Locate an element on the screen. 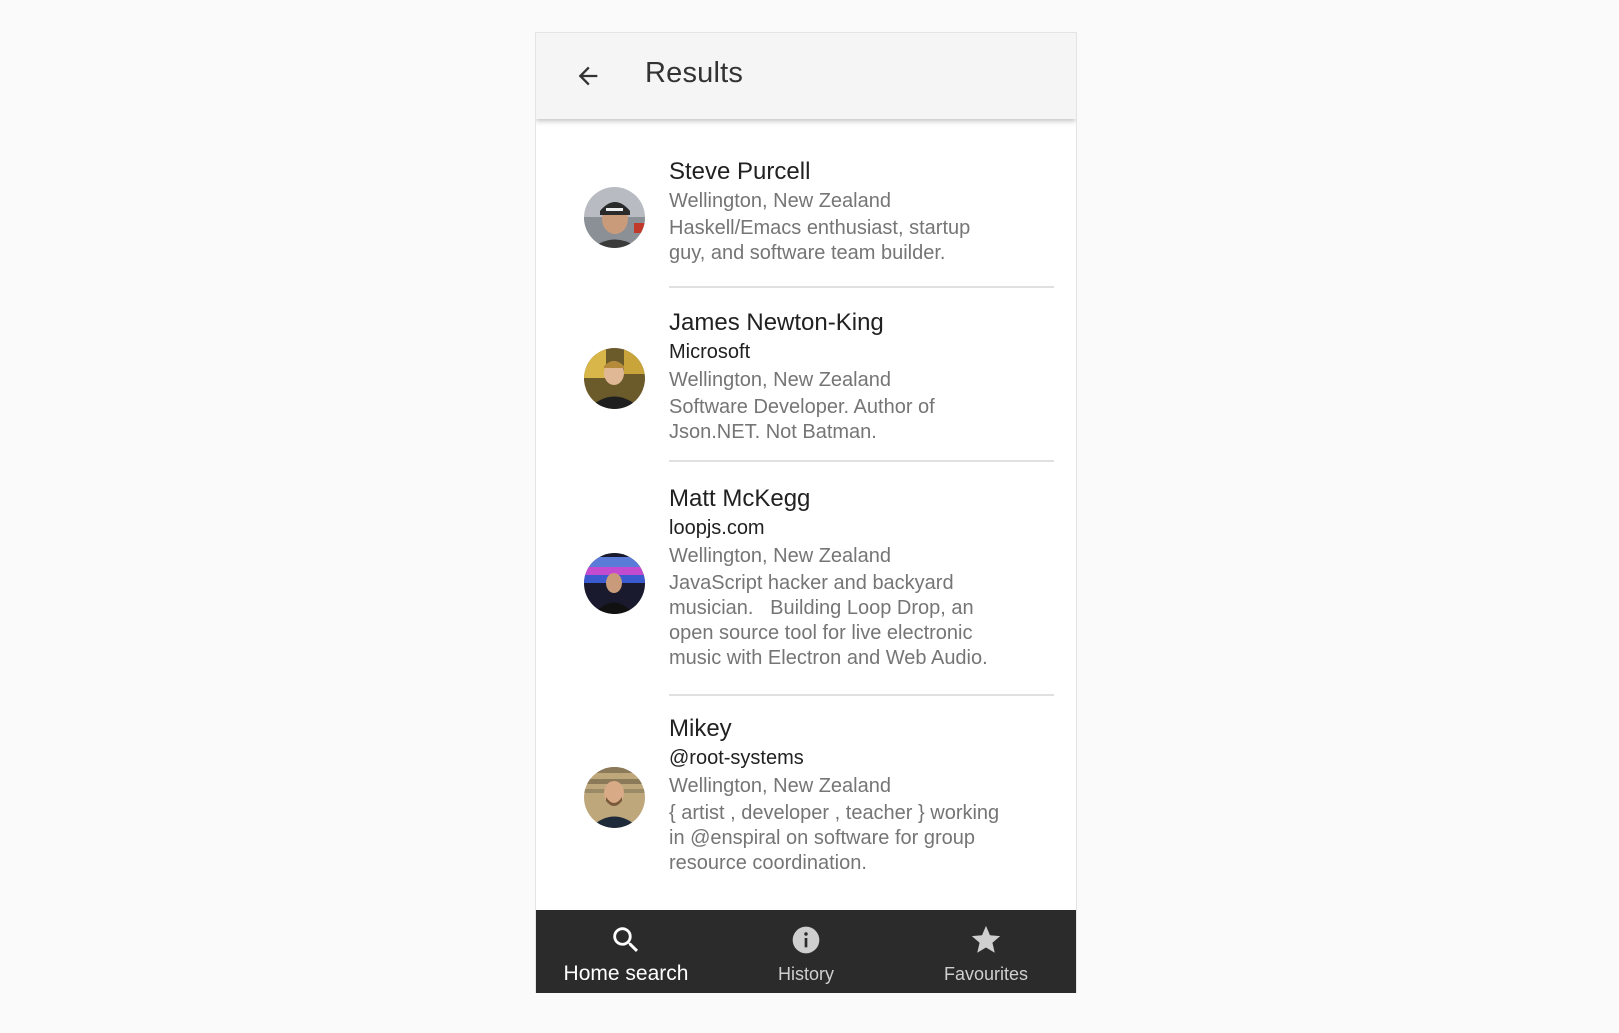  result-name: Mikey is located at coordinates (700, 728).